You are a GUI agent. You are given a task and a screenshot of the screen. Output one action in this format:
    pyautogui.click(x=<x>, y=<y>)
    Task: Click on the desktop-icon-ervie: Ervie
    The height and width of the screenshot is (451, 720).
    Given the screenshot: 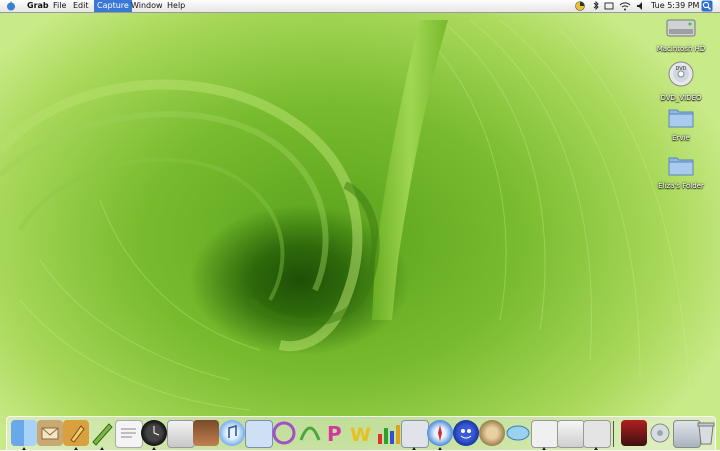 What is the action you would take?
    pyautogui.click(x=681, y=124)
    